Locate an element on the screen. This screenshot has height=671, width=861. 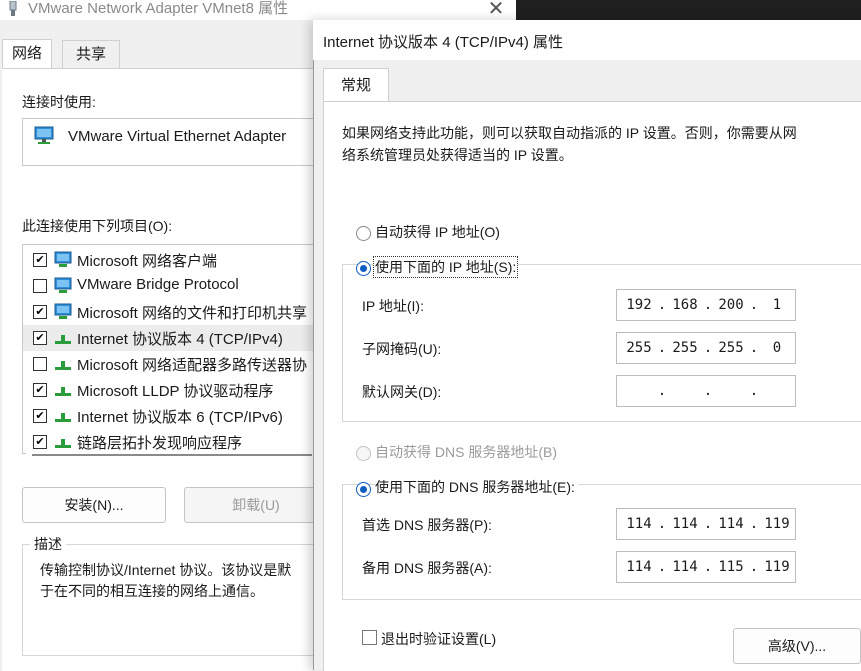
list-item: Microsoft 网络适配器多路传送器协 is located at coordinates (173, 364).